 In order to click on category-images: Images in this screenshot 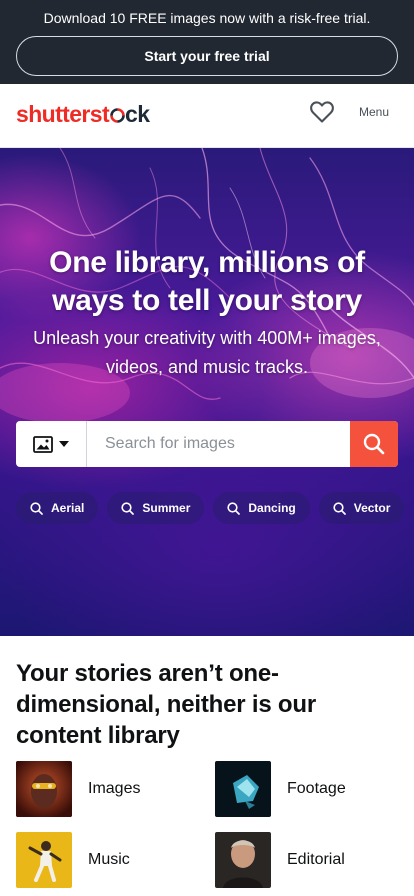, I will do `click(78, 789)`.